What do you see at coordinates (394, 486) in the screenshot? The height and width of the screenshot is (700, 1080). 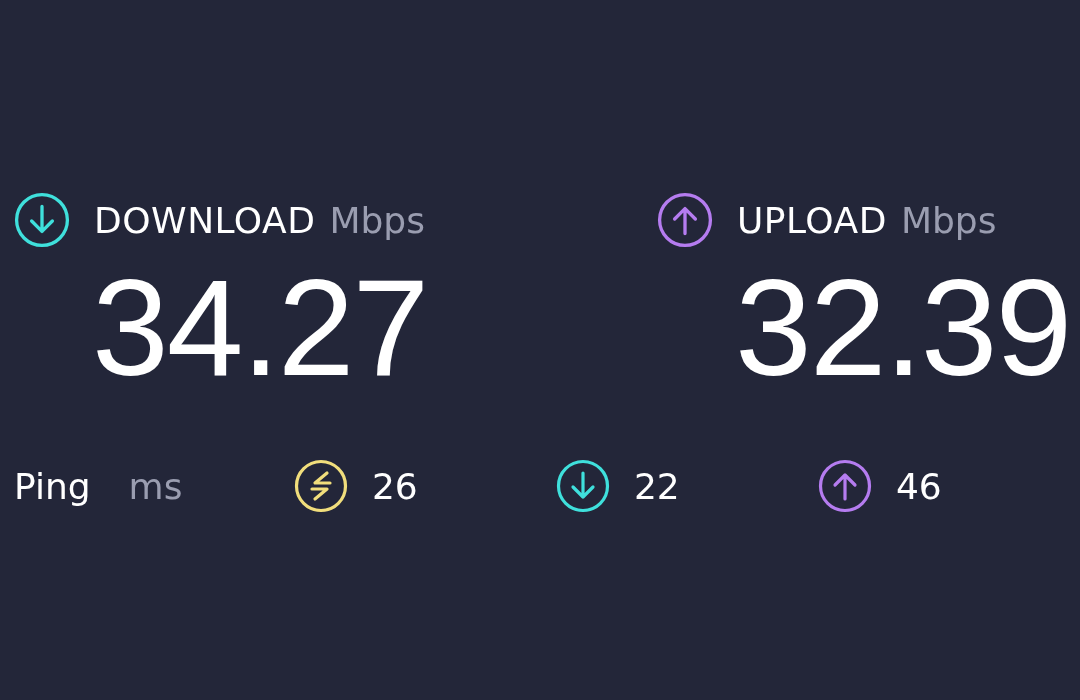 I see `ping-value: 26` at bounding box center [394, 486].